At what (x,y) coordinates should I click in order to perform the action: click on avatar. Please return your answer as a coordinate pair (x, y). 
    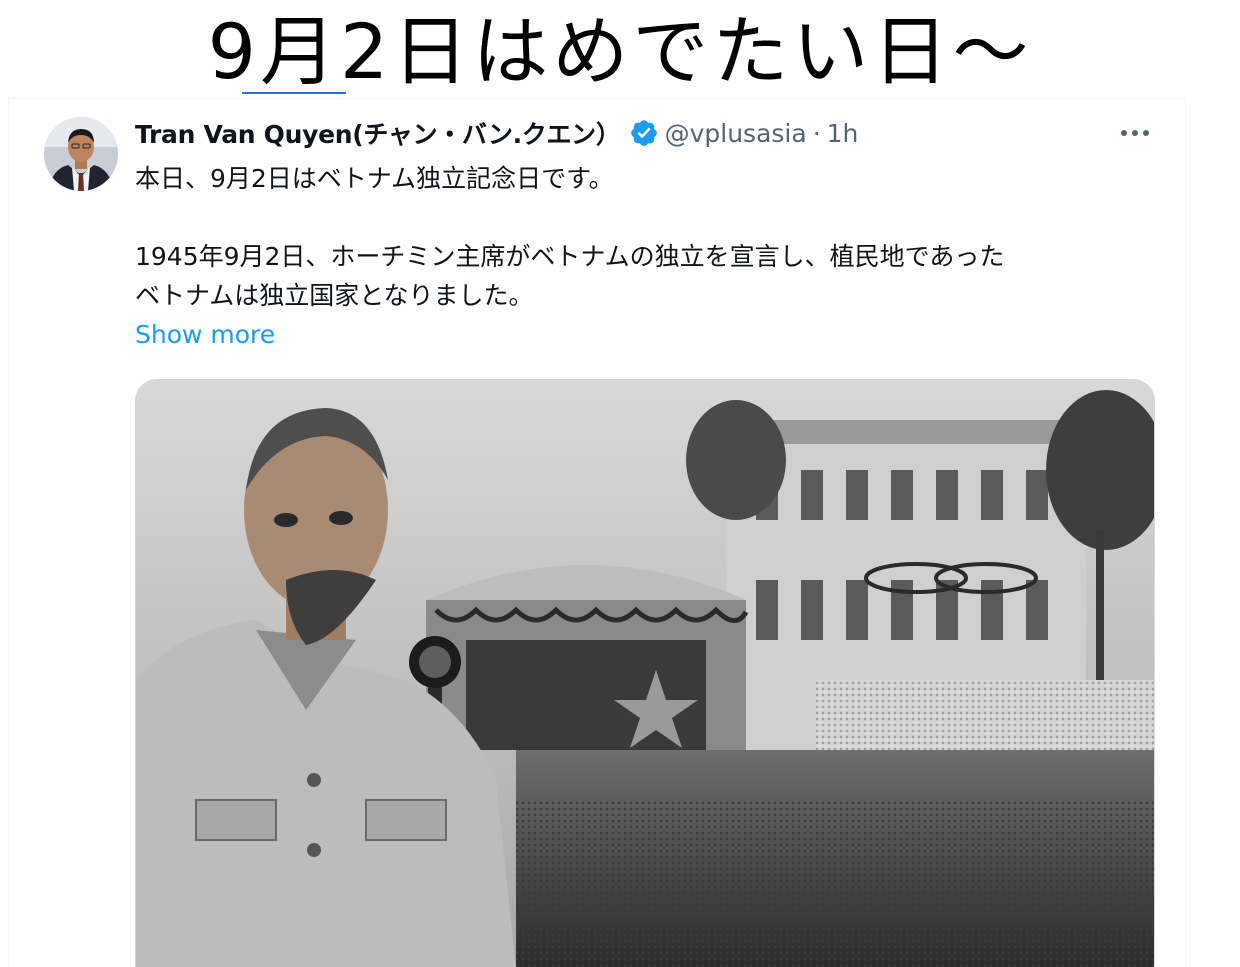
    Looking at the image, I should click on (81, 154).